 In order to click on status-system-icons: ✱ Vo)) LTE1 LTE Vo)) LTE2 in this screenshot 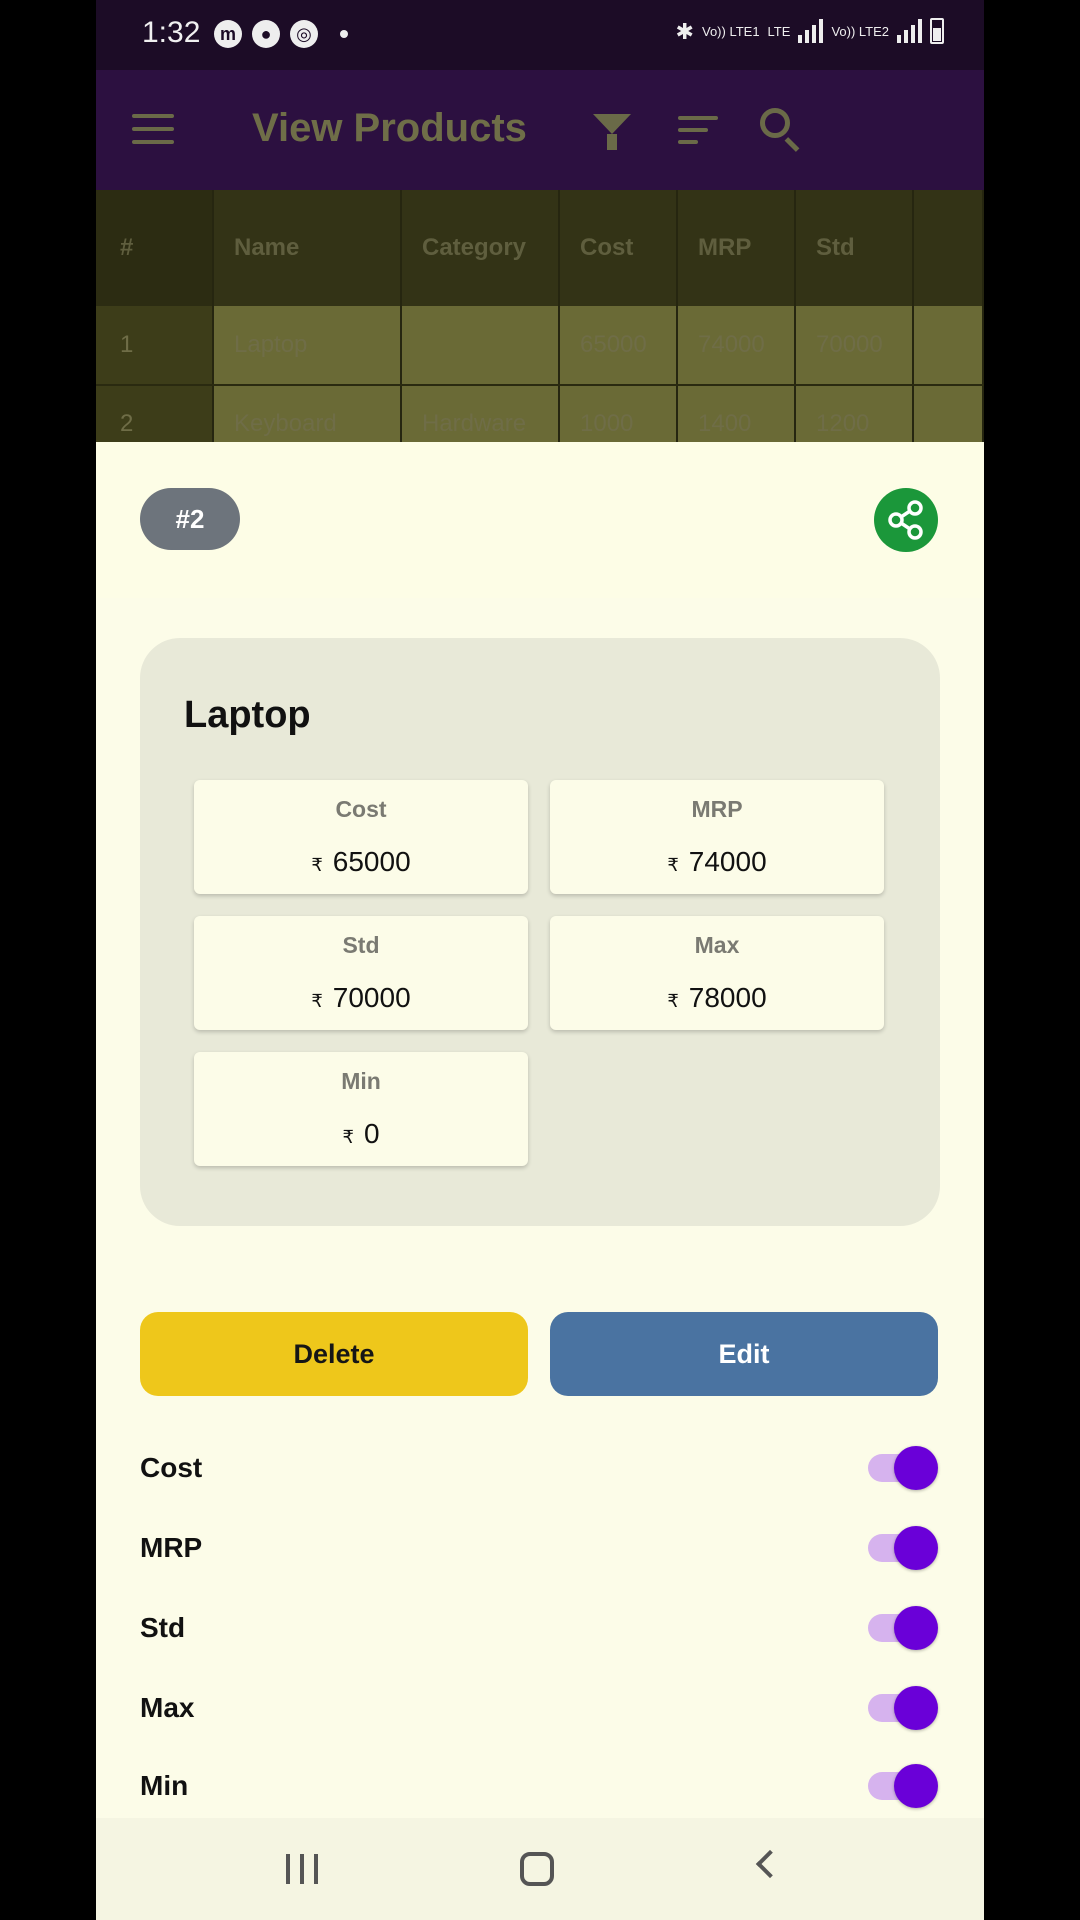, I will do `click(810, 31)`.